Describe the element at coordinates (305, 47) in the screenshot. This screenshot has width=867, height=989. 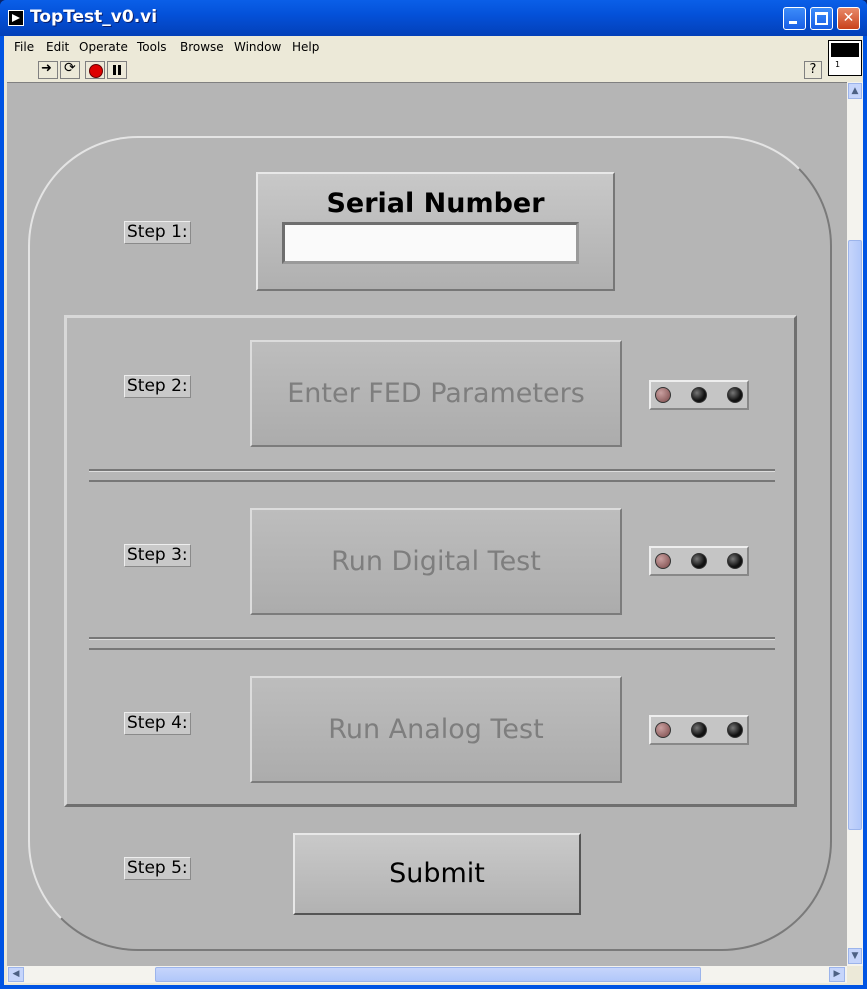
I see `menu-help: Help` at that location.